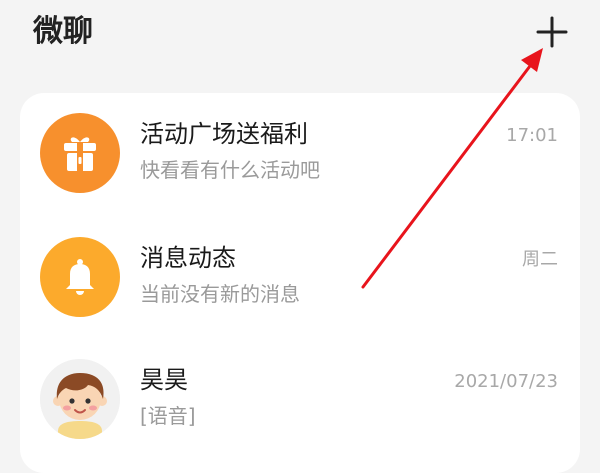 Image resolution: width=600 pixels, height=473 pixels. Describe the element at coordinates (164, 380) in the screenshot. I see `chat-title: 昊昊` at that location.